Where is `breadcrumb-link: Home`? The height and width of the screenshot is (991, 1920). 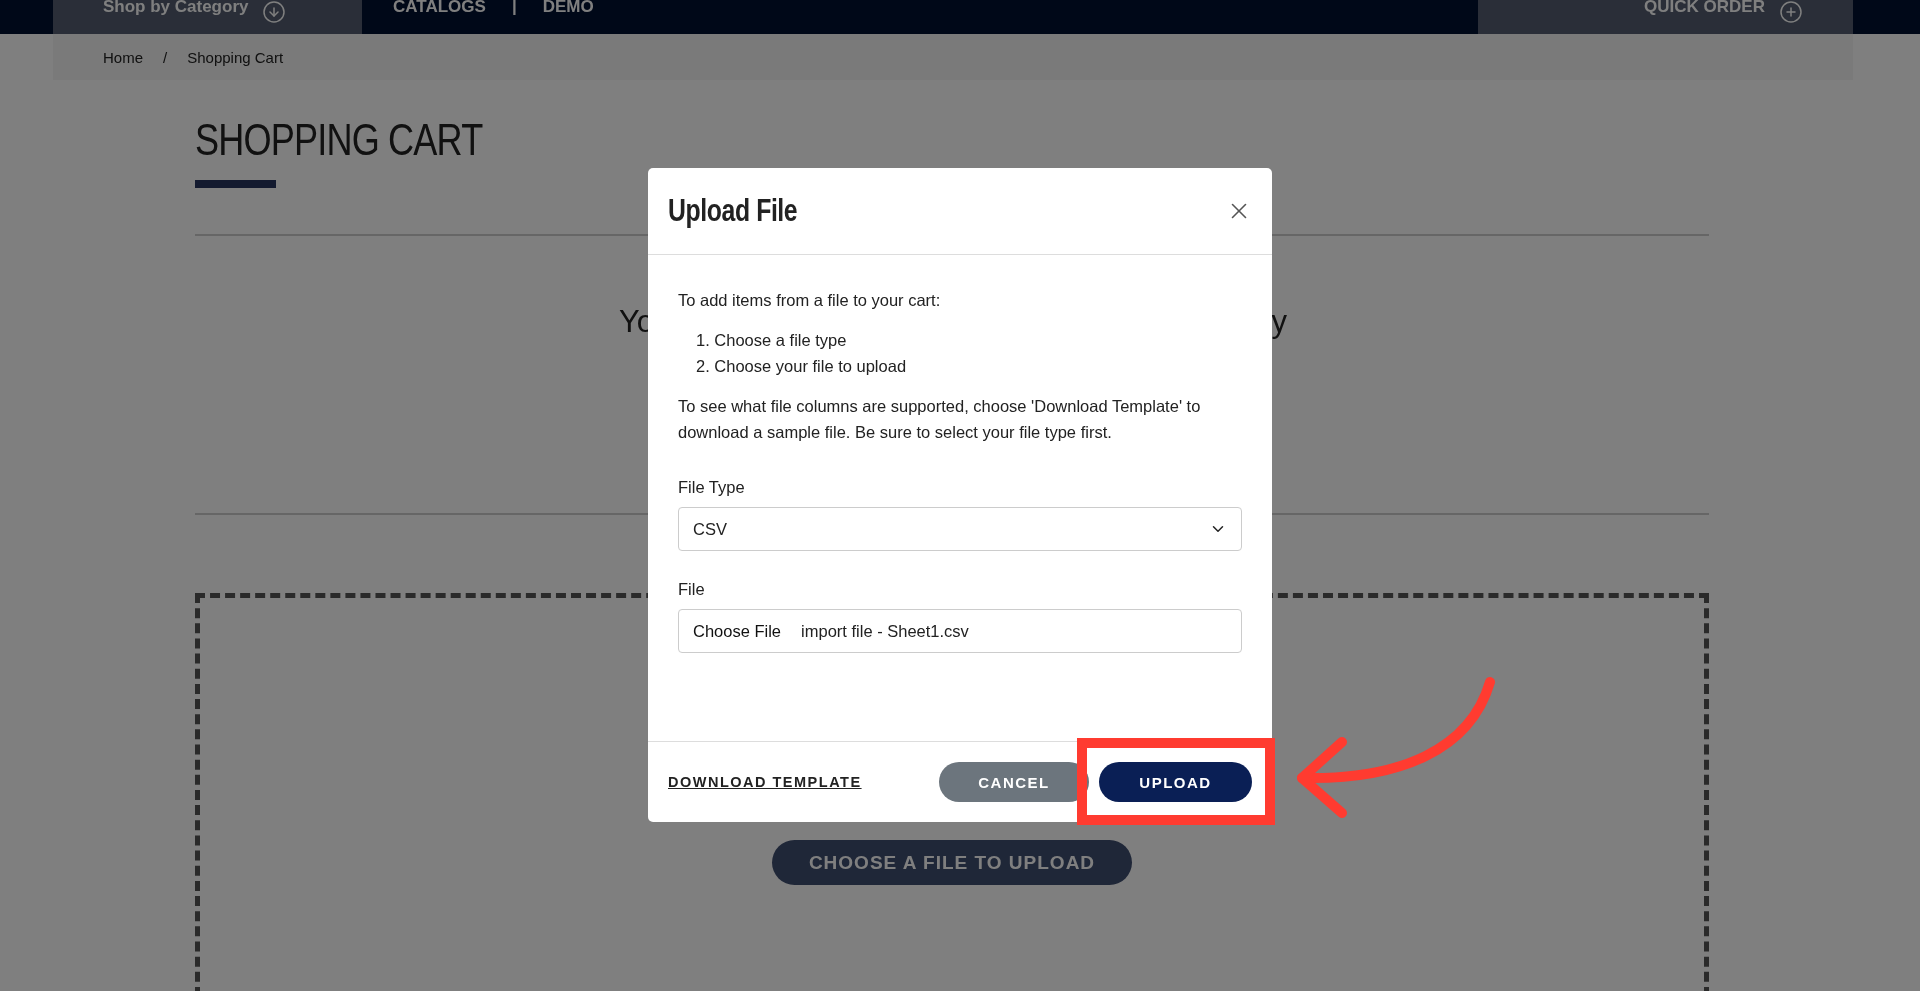 breadcrumb-link: Home is located at coordinates (123, 57).